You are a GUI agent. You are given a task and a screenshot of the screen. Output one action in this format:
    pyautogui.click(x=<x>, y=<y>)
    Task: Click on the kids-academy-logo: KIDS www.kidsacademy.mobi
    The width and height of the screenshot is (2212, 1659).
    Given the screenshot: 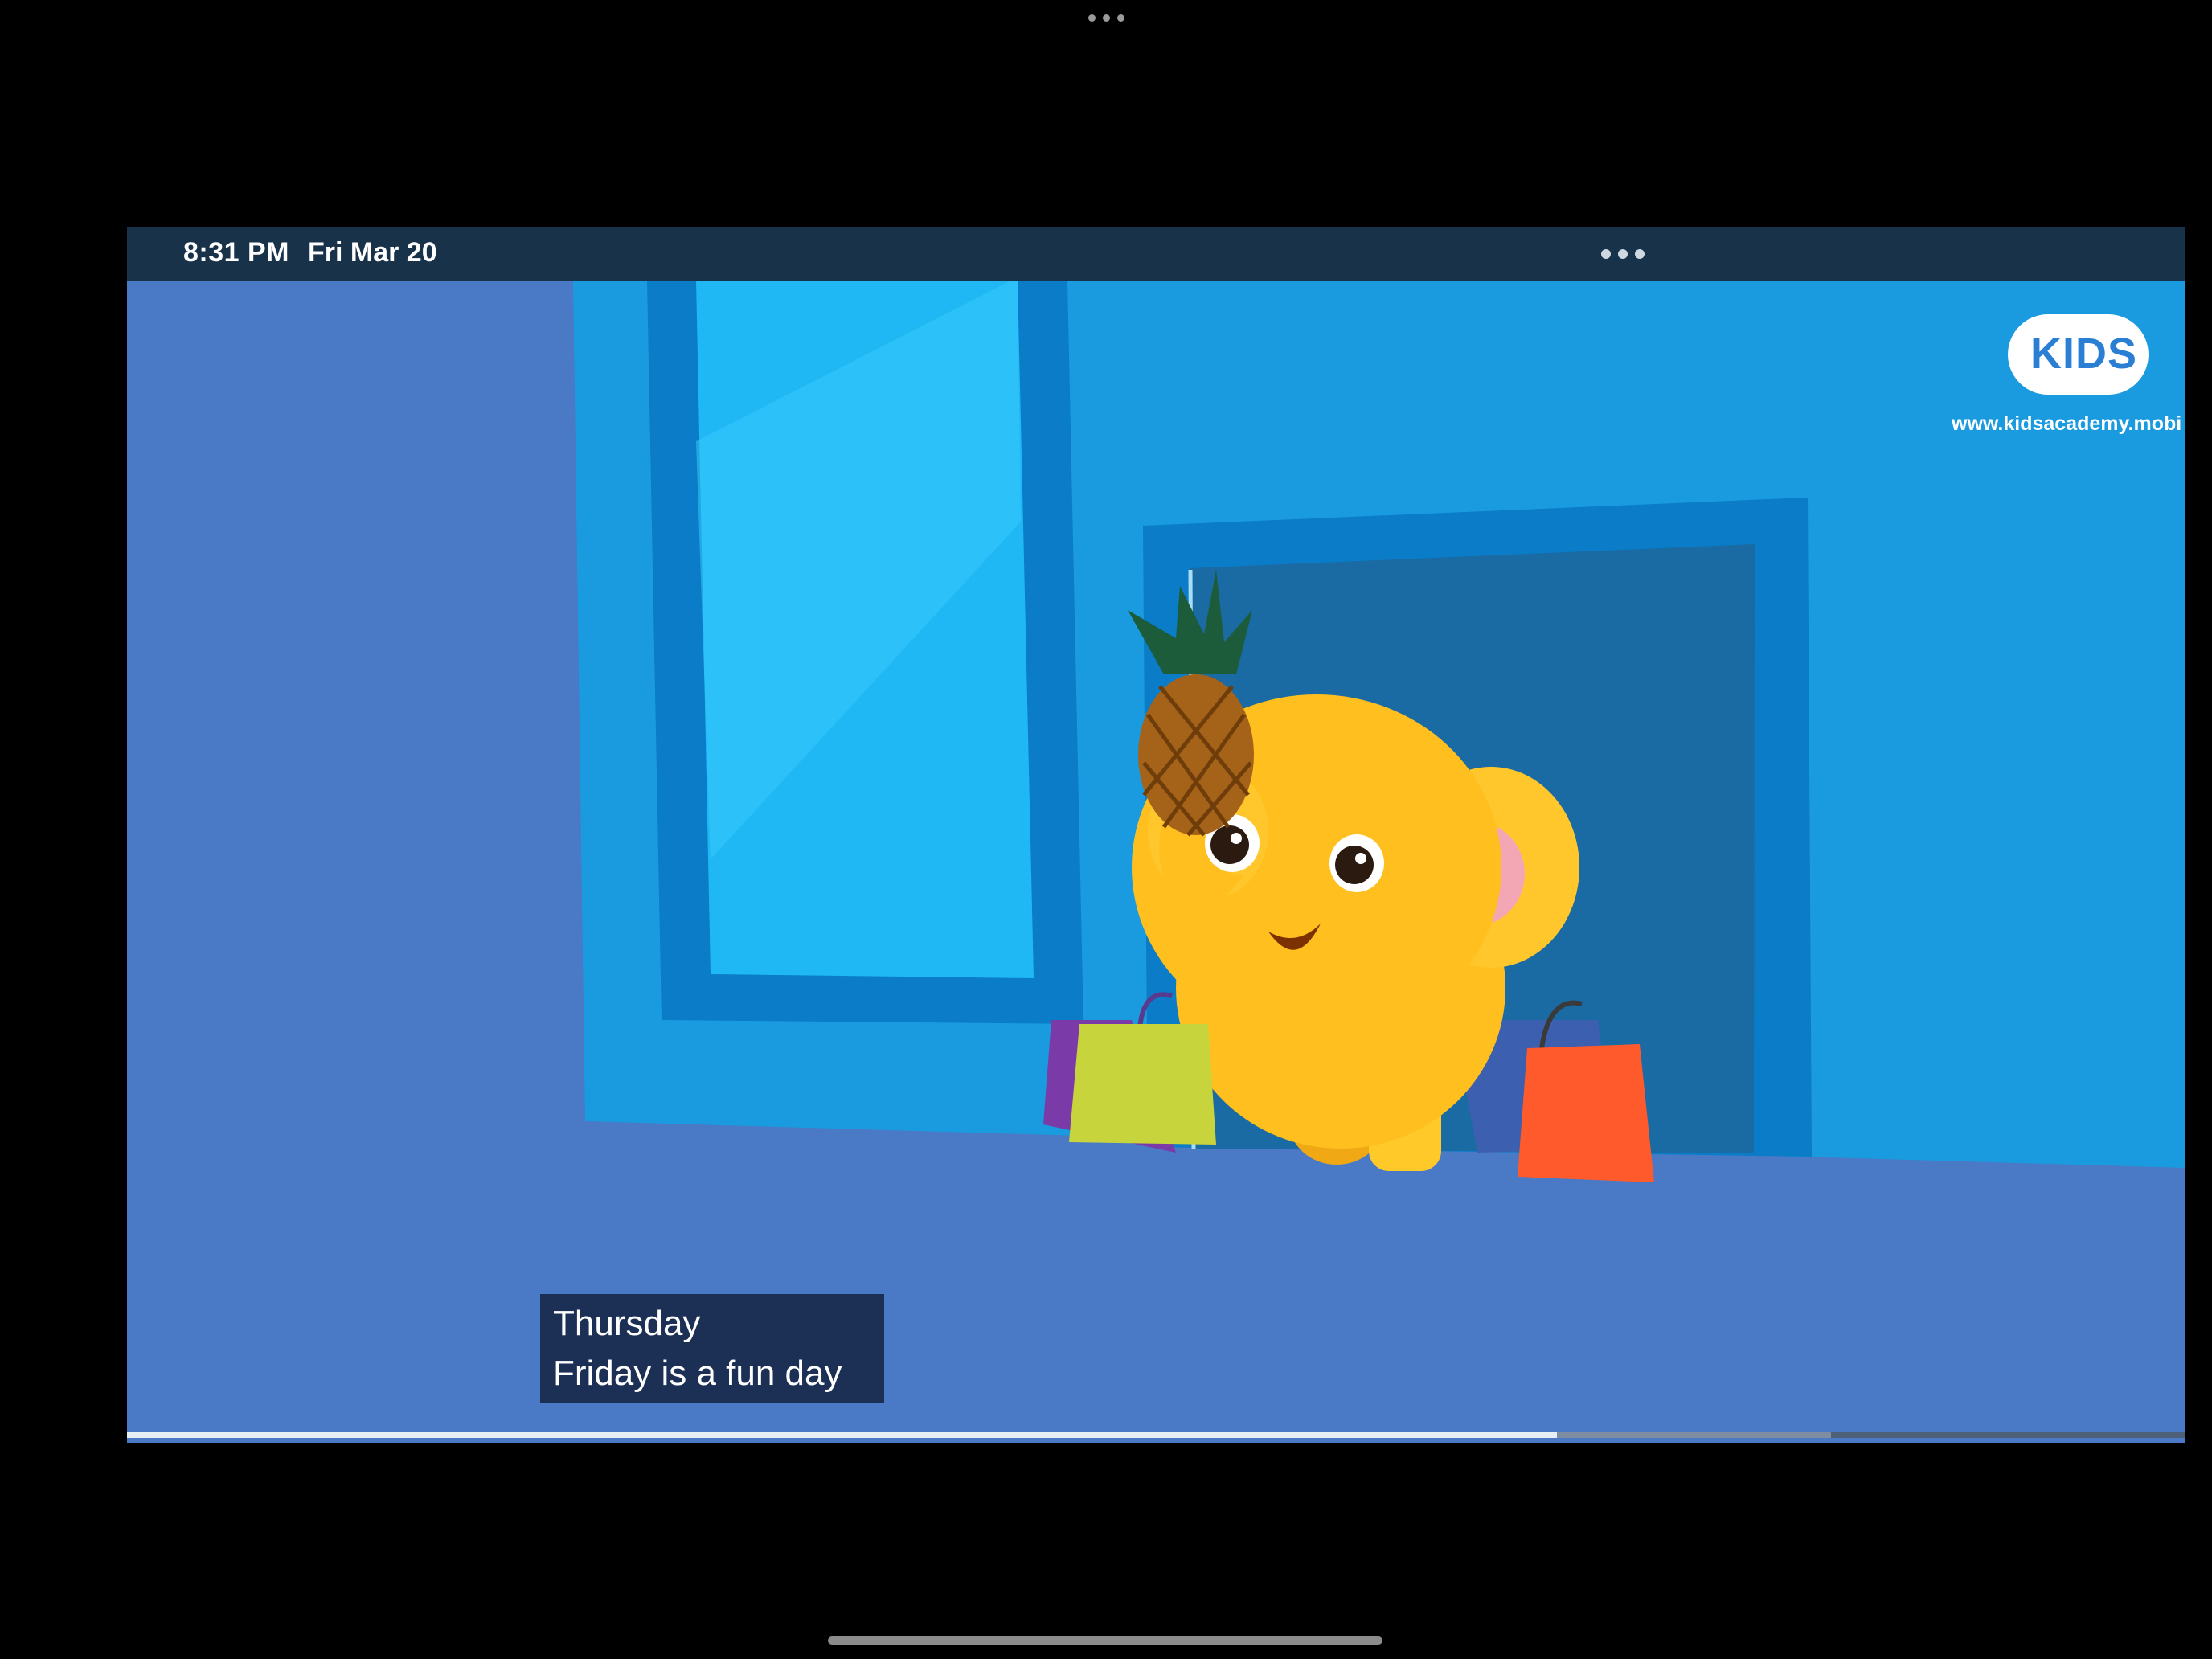 What is the action you would take?
    pyautogui.click(x=2067, y=376)
    